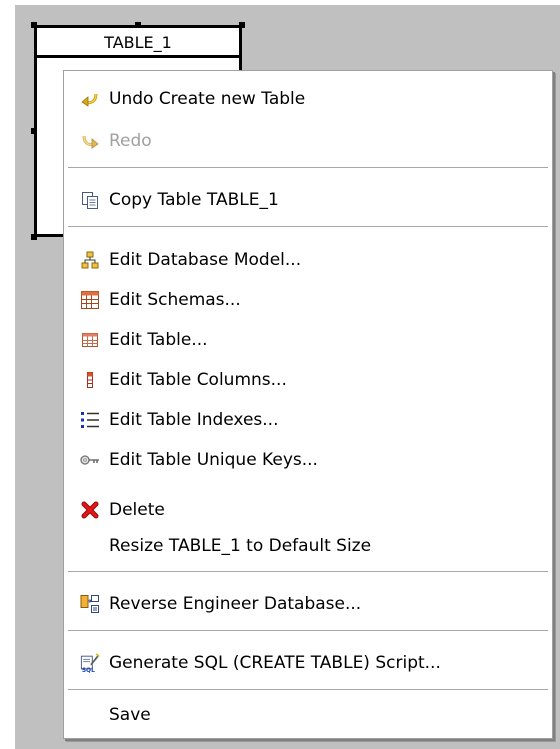 The image size is (560, 749). Describe the element at coordinates (34, 237) in the screenshot. I see `resize-handle-sw` at that location.